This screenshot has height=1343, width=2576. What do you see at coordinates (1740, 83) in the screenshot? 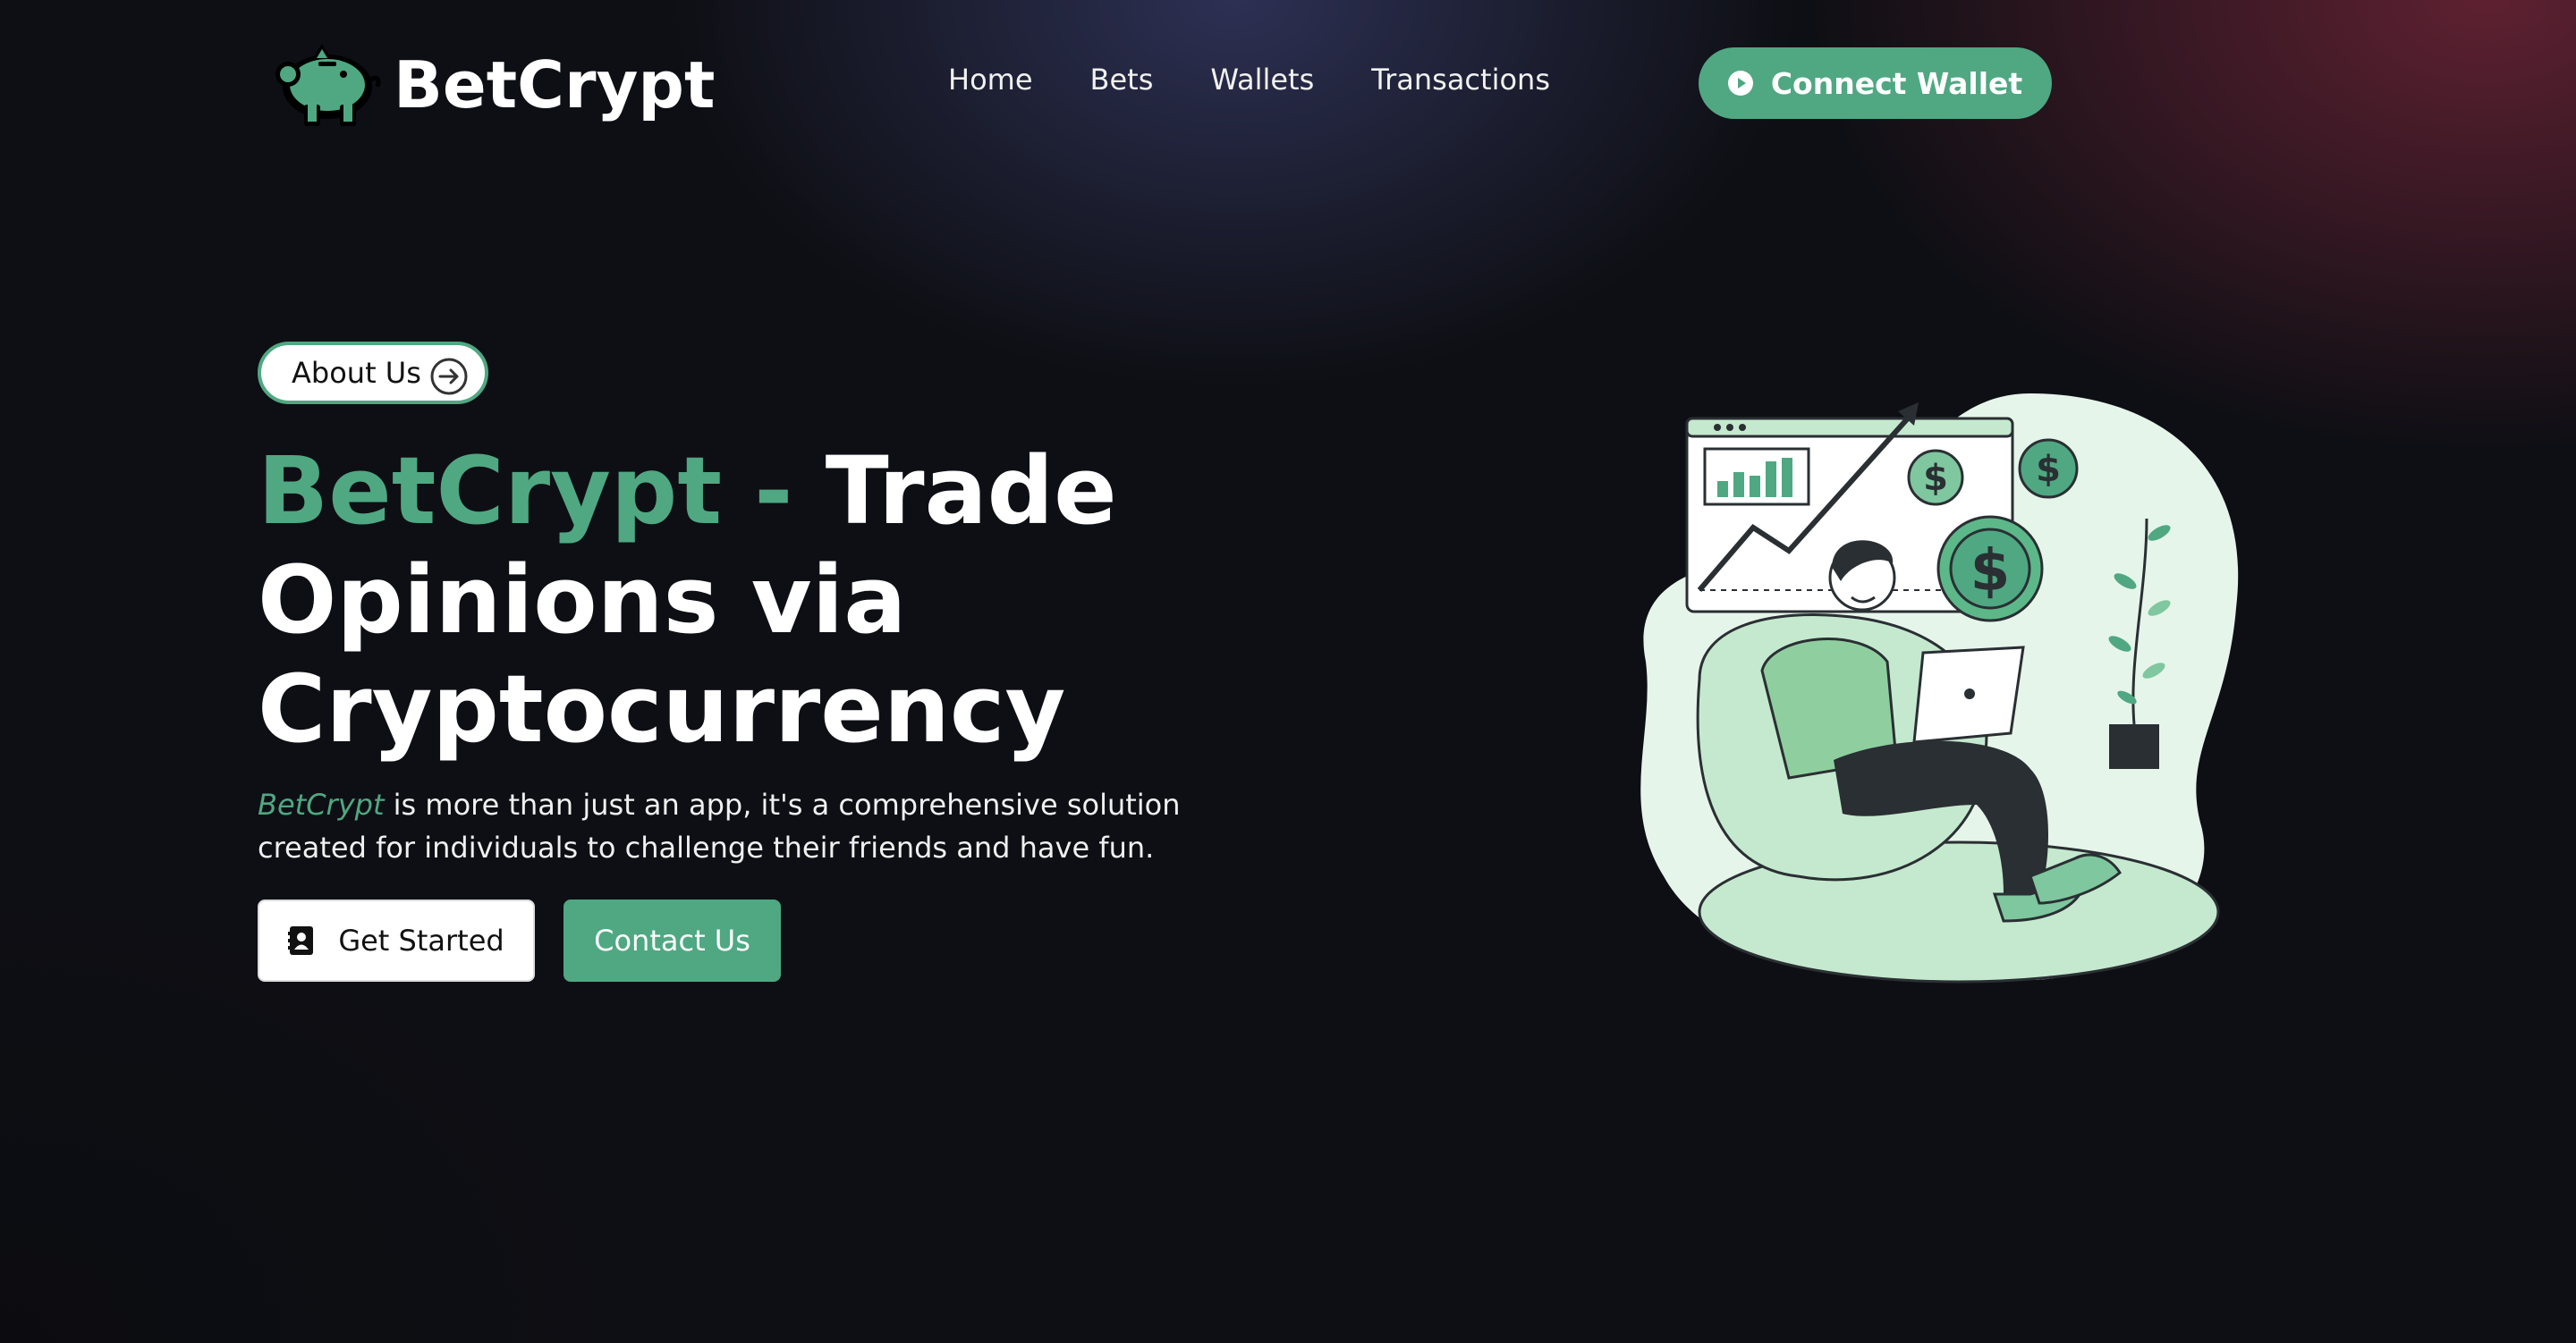
I see `play-circle-icon` at bounding box center [1740, 83].